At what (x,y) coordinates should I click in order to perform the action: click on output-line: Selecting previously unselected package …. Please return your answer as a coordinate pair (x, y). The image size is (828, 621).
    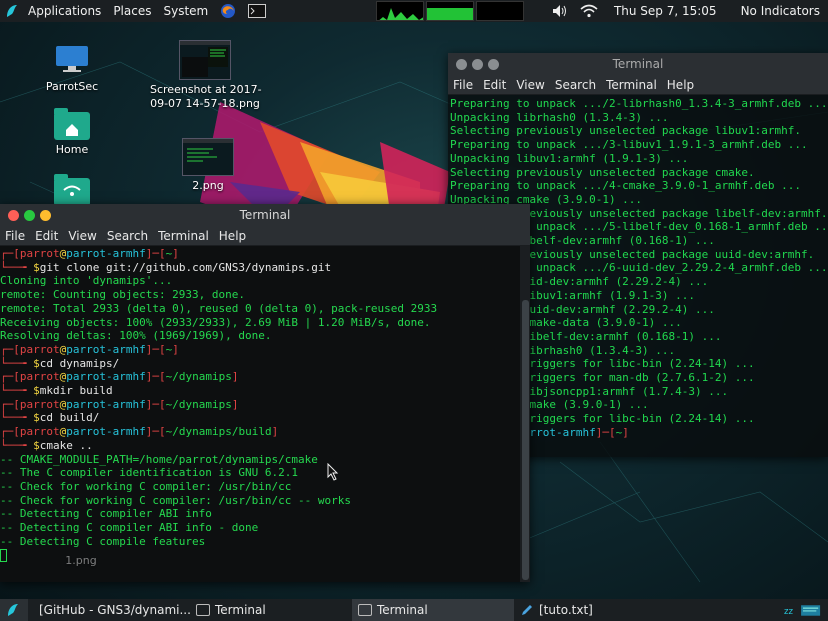
    Looking at the image, I should click on (602, 172).